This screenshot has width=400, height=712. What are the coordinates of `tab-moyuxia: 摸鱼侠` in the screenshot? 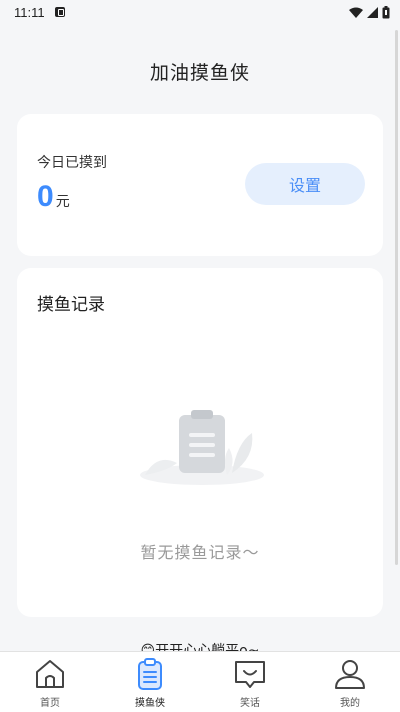 It's located at (150, 682).